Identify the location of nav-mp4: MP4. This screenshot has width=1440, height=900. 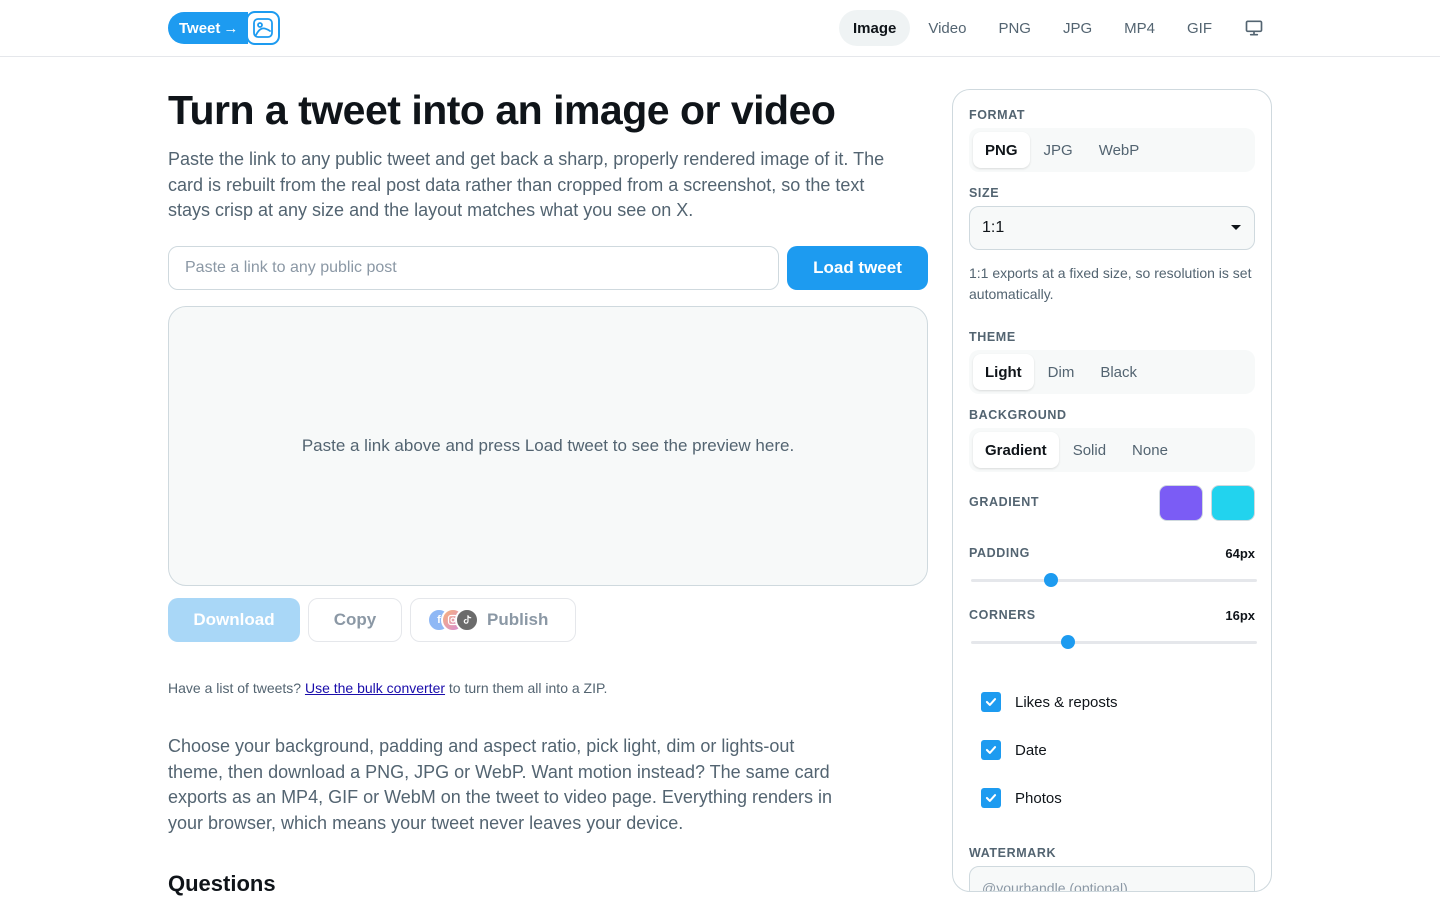
(1139, 28).